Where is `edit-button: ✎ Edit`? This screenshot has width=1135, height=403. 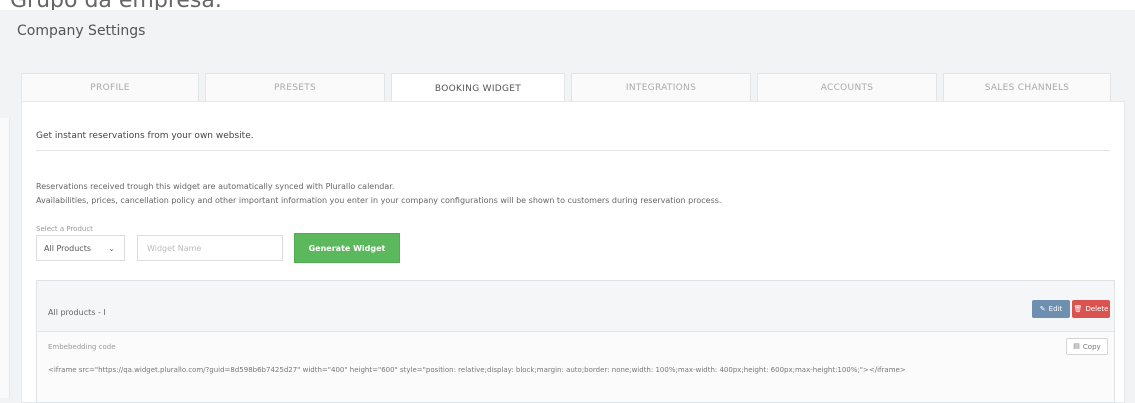 edit-button: ✎ Edit is located at coordinates (1051, 309).